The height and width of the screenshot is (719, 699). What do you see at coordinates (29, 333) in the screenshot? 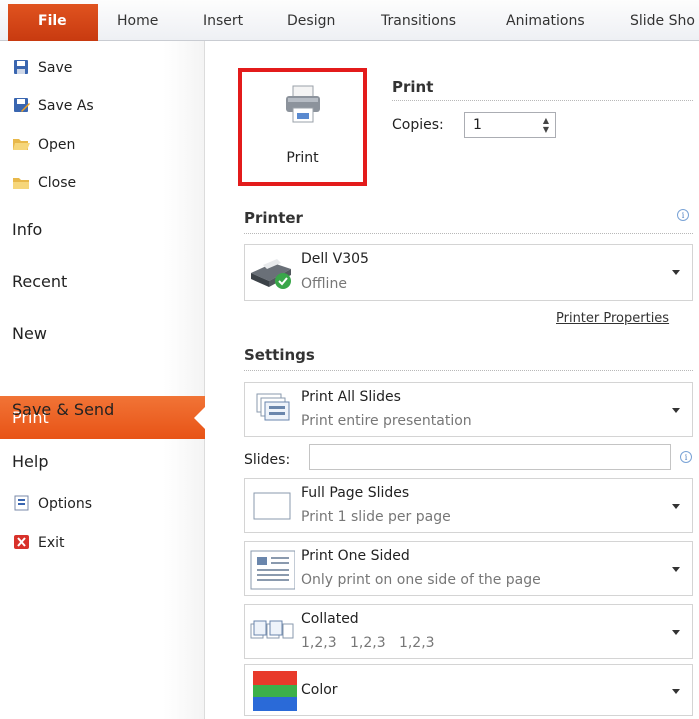
I see `nav-new: New` at bounding box center [29, 333].